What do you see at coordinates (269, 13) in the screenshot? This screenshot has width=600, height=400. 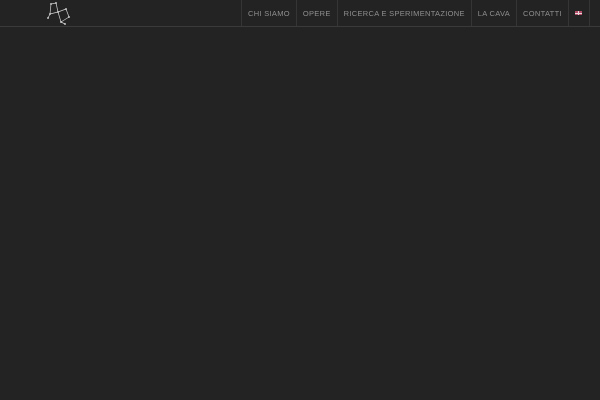 I see `nav-item-chi-siamo: CHI SIAMO` at bounding box center [269, 13].